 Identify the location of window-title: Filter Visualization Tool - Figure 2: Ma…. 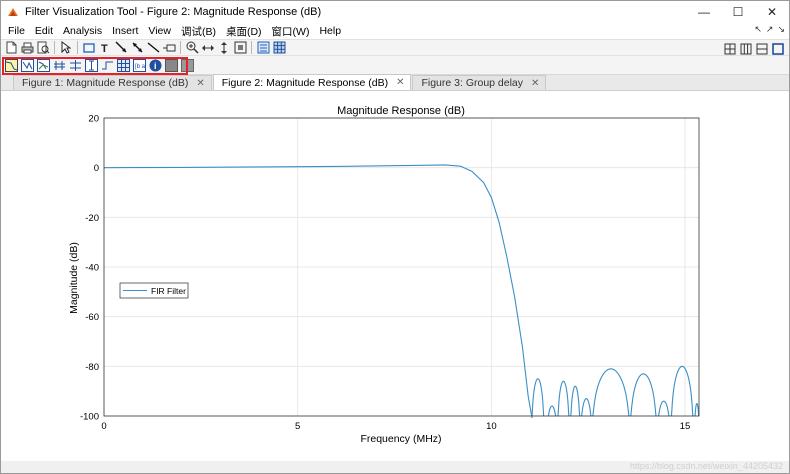
(173, 12).